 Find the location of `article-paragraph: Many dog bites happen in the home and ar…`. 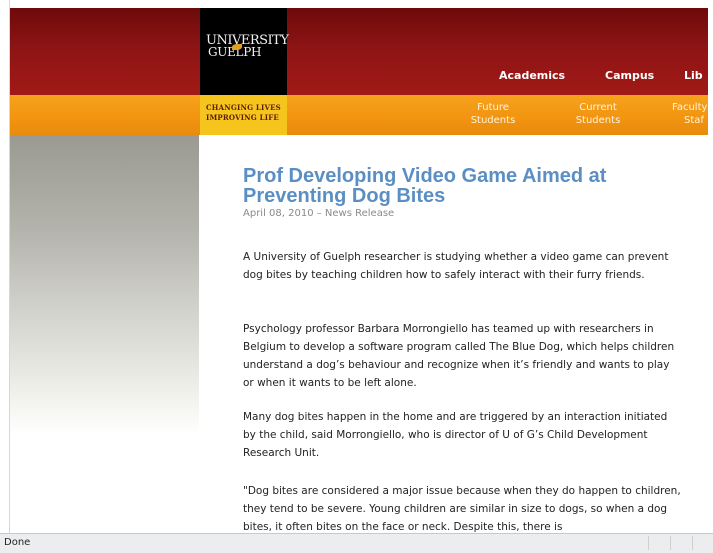

article-paragraph: Many dog bites happen in the home and ar… is located at coordinates (455, 435).